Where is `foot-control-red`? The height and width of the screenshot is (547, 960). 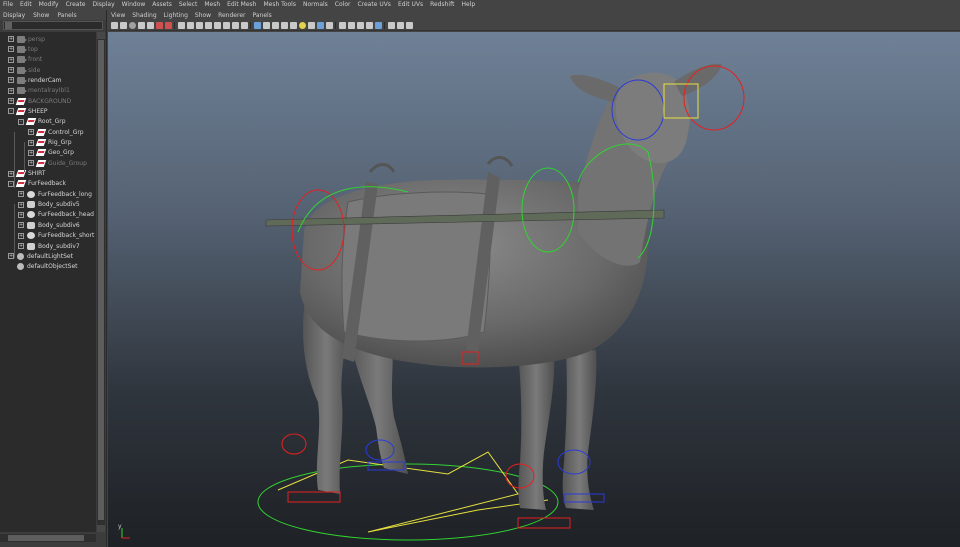 foot-control-red is located at coordinates (294, 444).